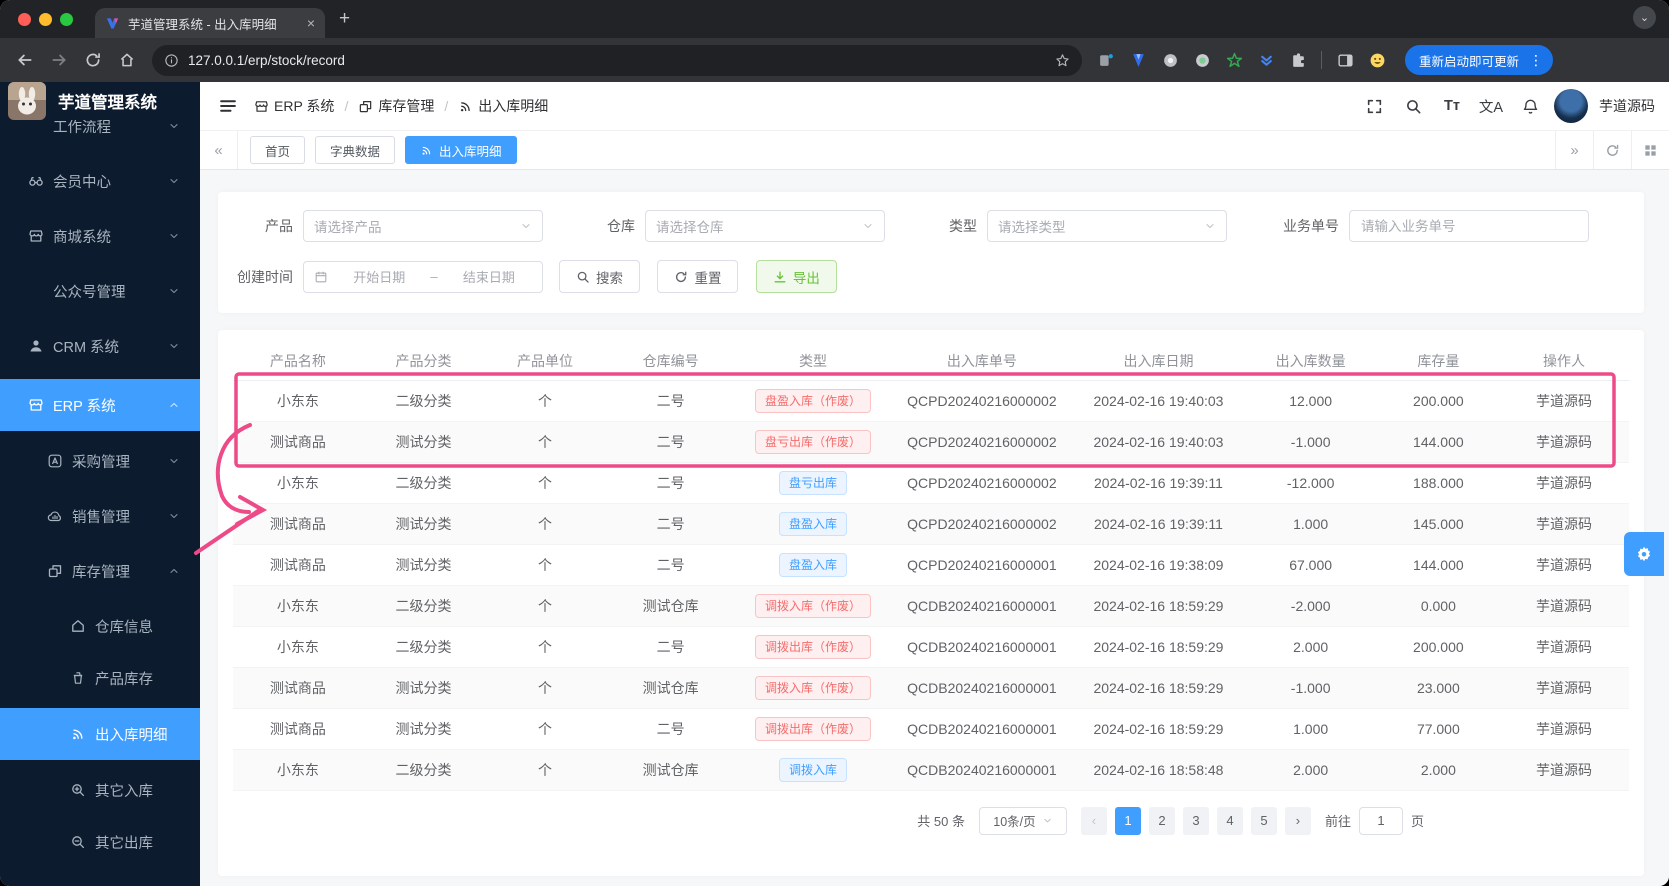 The width and height of the screenshot is (1669, 886). What do you see at coordinates (93, 60) in the screenshot?
I see `reload-icon` at bounding box center [93, 60].